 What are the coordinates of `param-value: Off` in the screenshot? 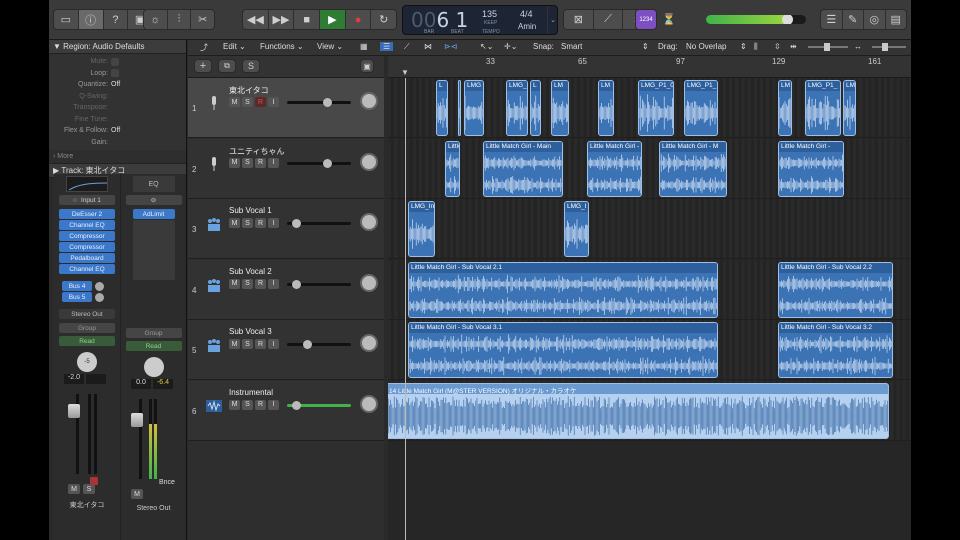 It's located at (115, 84).